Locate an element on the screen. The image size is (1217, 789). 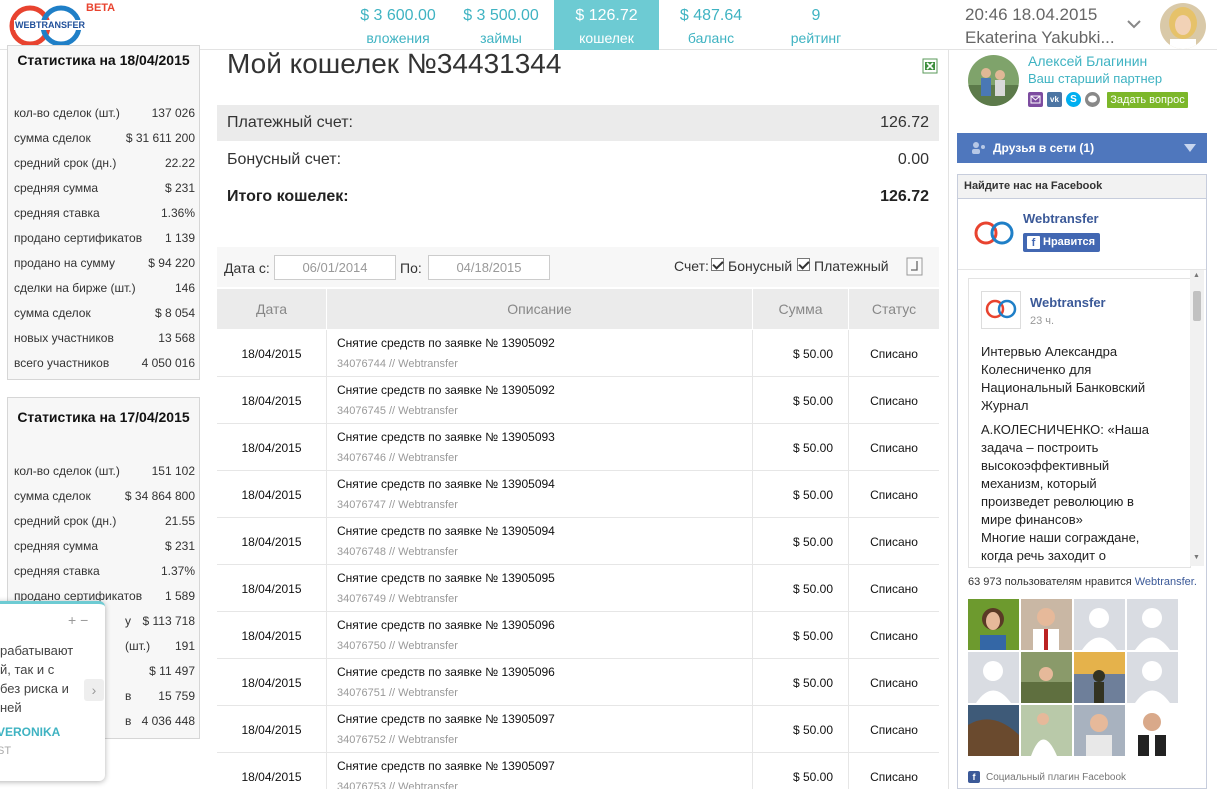
row-reference: 34076750 // Webtransfer is located at coordinates (397, 646).